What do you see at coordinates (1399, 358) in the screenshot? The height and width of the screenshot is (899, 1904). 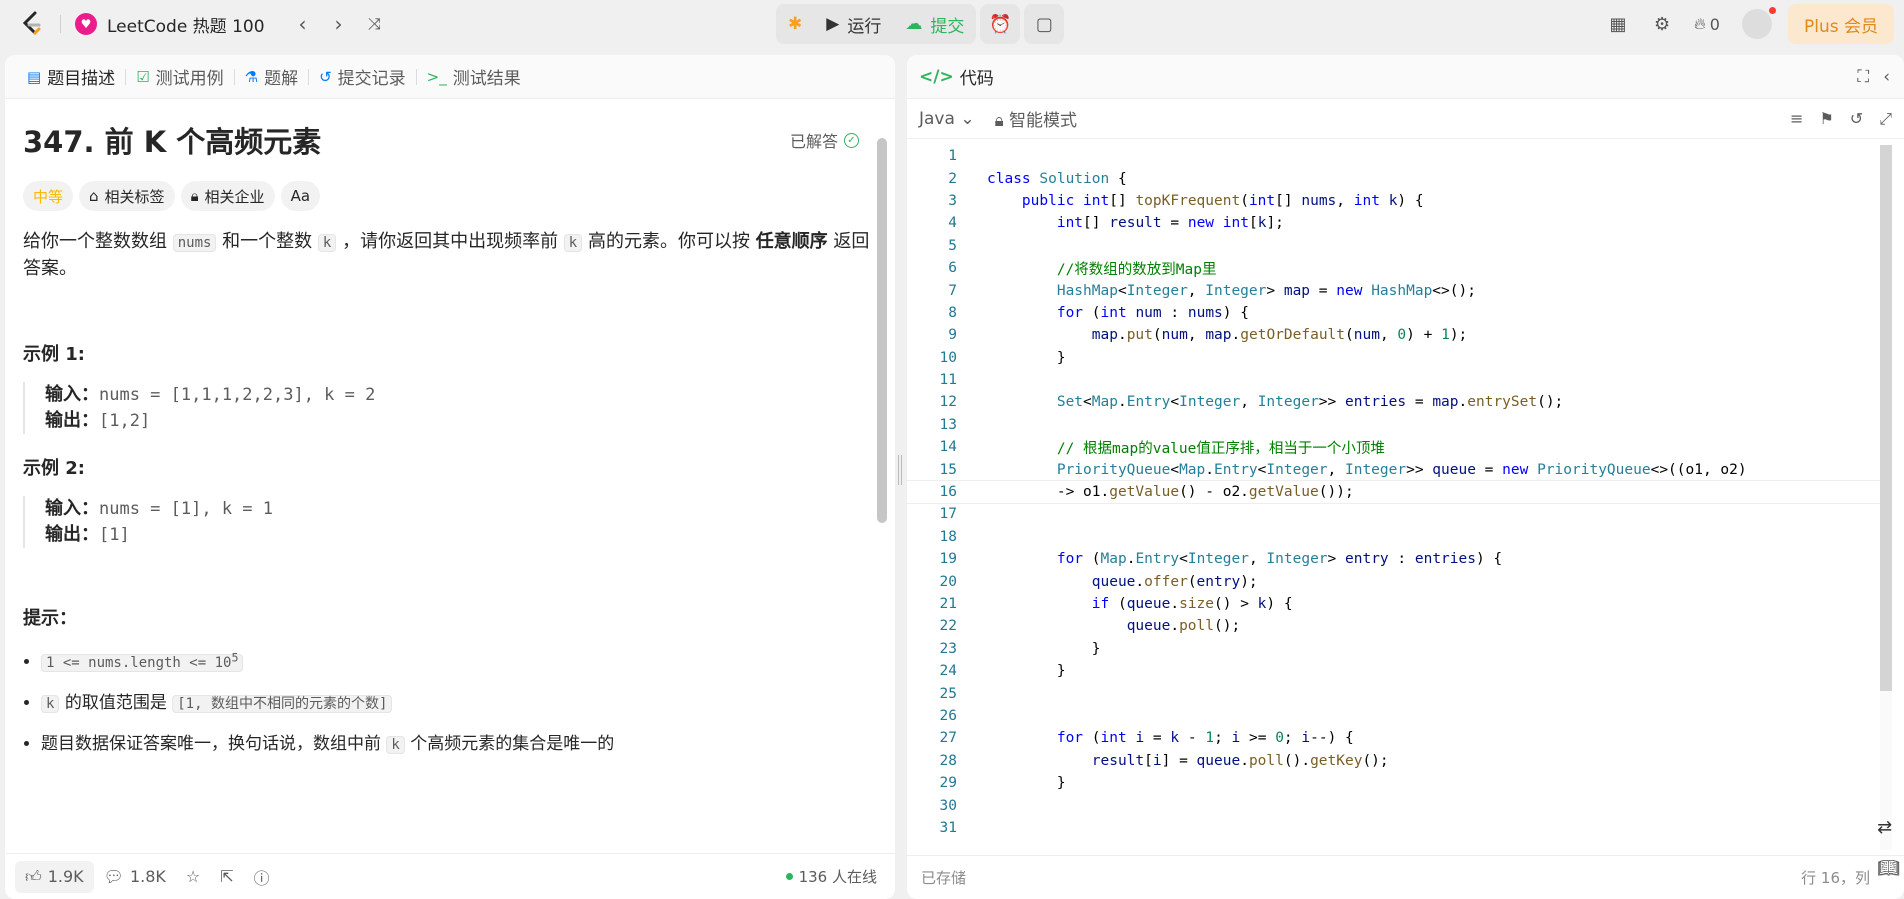 I see `code-line: 10 }` at bounding box center [1399, 358].